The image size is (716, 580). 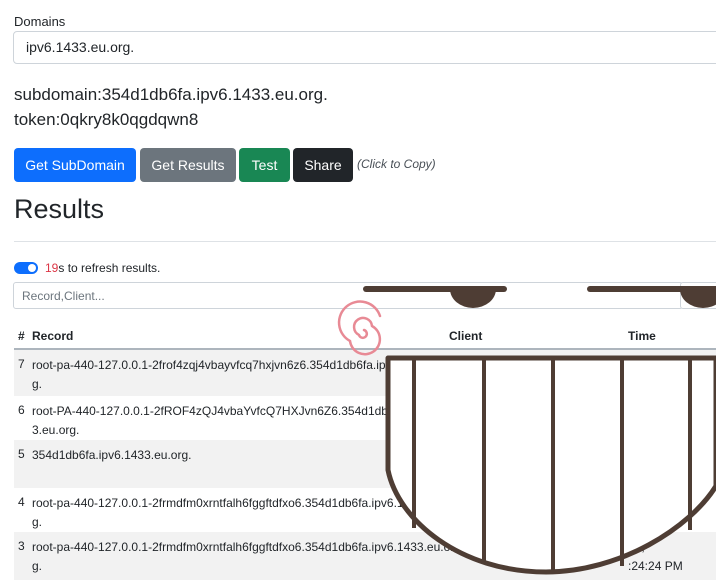 I want to click on column-header-num: #, so click(x=21, y=336).